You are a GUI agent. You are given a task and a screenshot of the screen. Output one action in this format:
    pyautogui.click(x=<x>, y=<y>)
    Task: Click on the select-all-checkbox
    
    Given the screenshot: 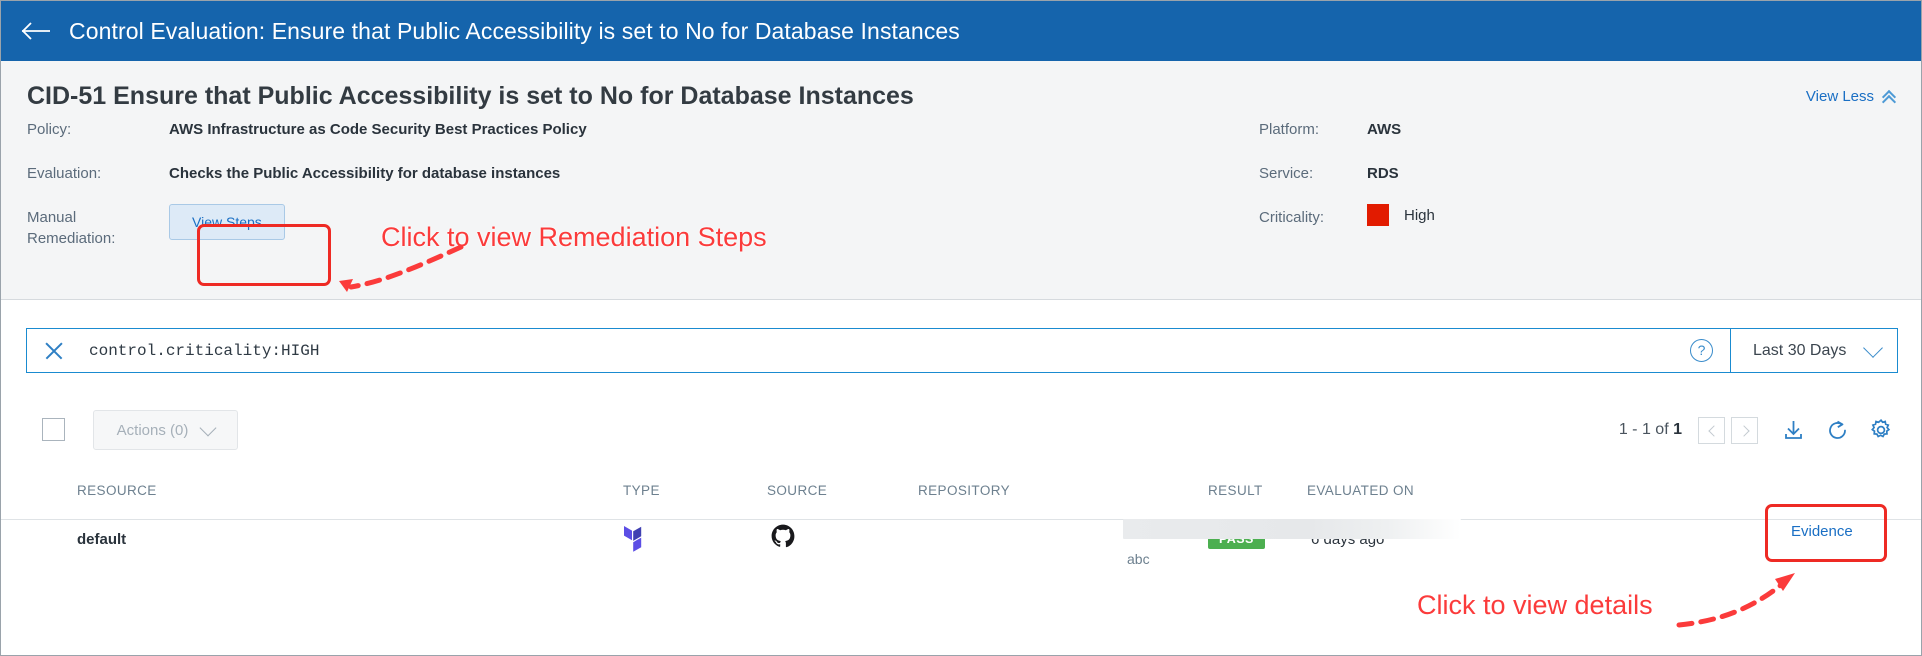 What is the action you would take?
    pyautogui.click(x=53, y=429)
    